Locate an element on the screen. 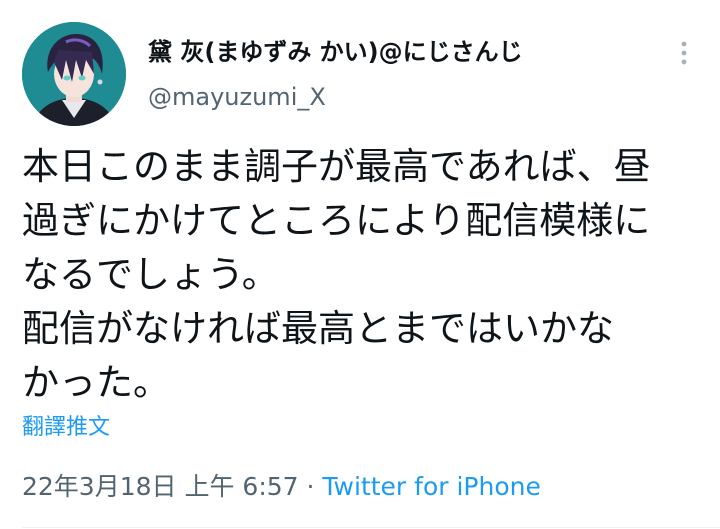  character-avatar-icon is located at coordinates (74, 74).